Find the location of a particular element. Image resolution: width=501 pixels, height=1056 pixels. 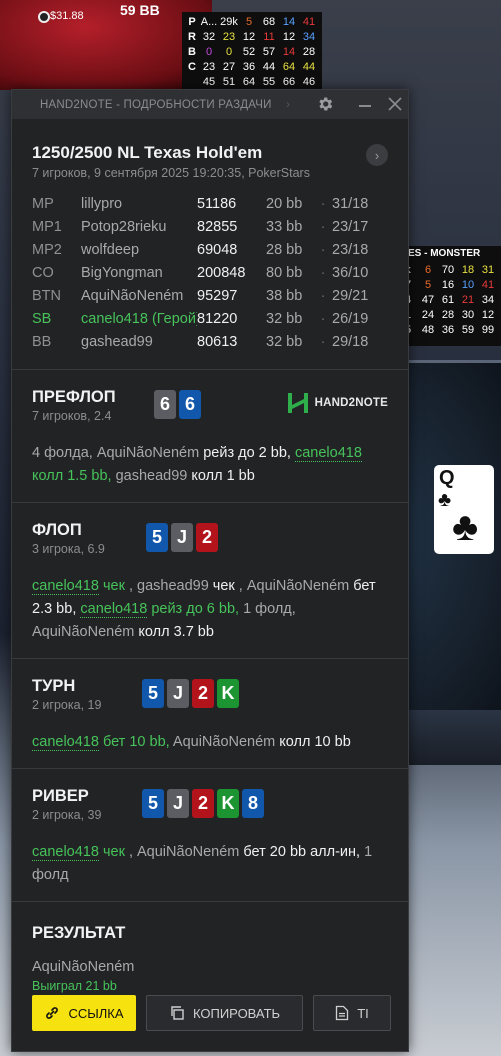

hud-stat: 24 is located at coordinates (428, 314).